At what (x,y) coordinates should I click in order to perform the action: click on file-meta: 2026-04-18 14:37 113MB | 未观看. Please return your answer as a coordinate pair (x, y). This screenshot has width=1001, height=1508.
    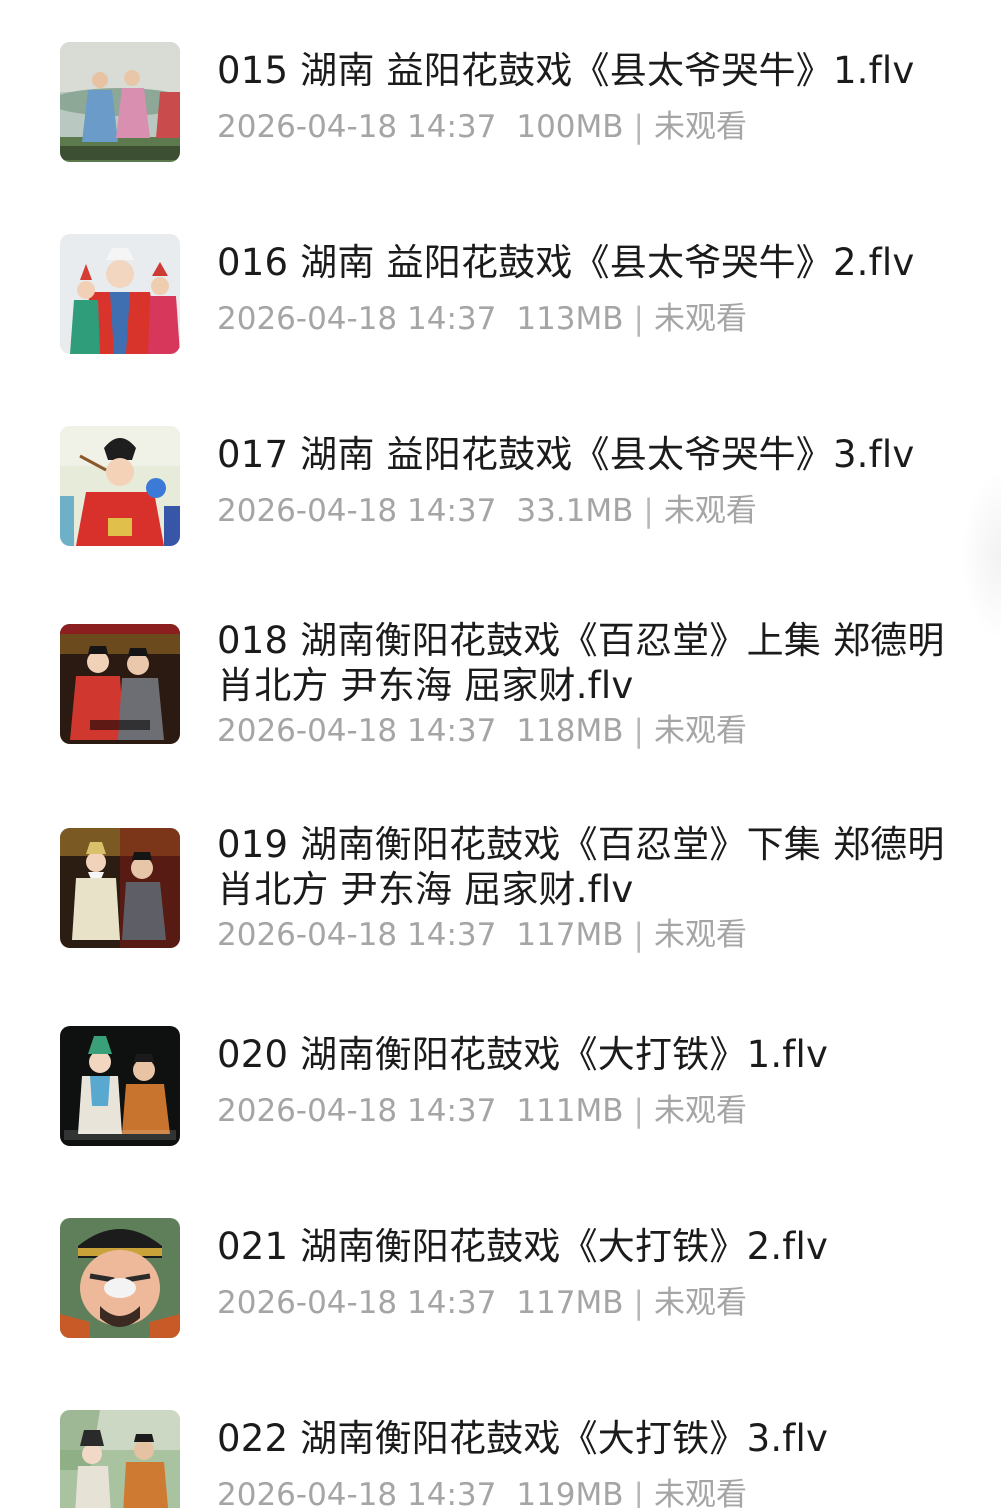
    Looking at the image, I should click on (482, 319).